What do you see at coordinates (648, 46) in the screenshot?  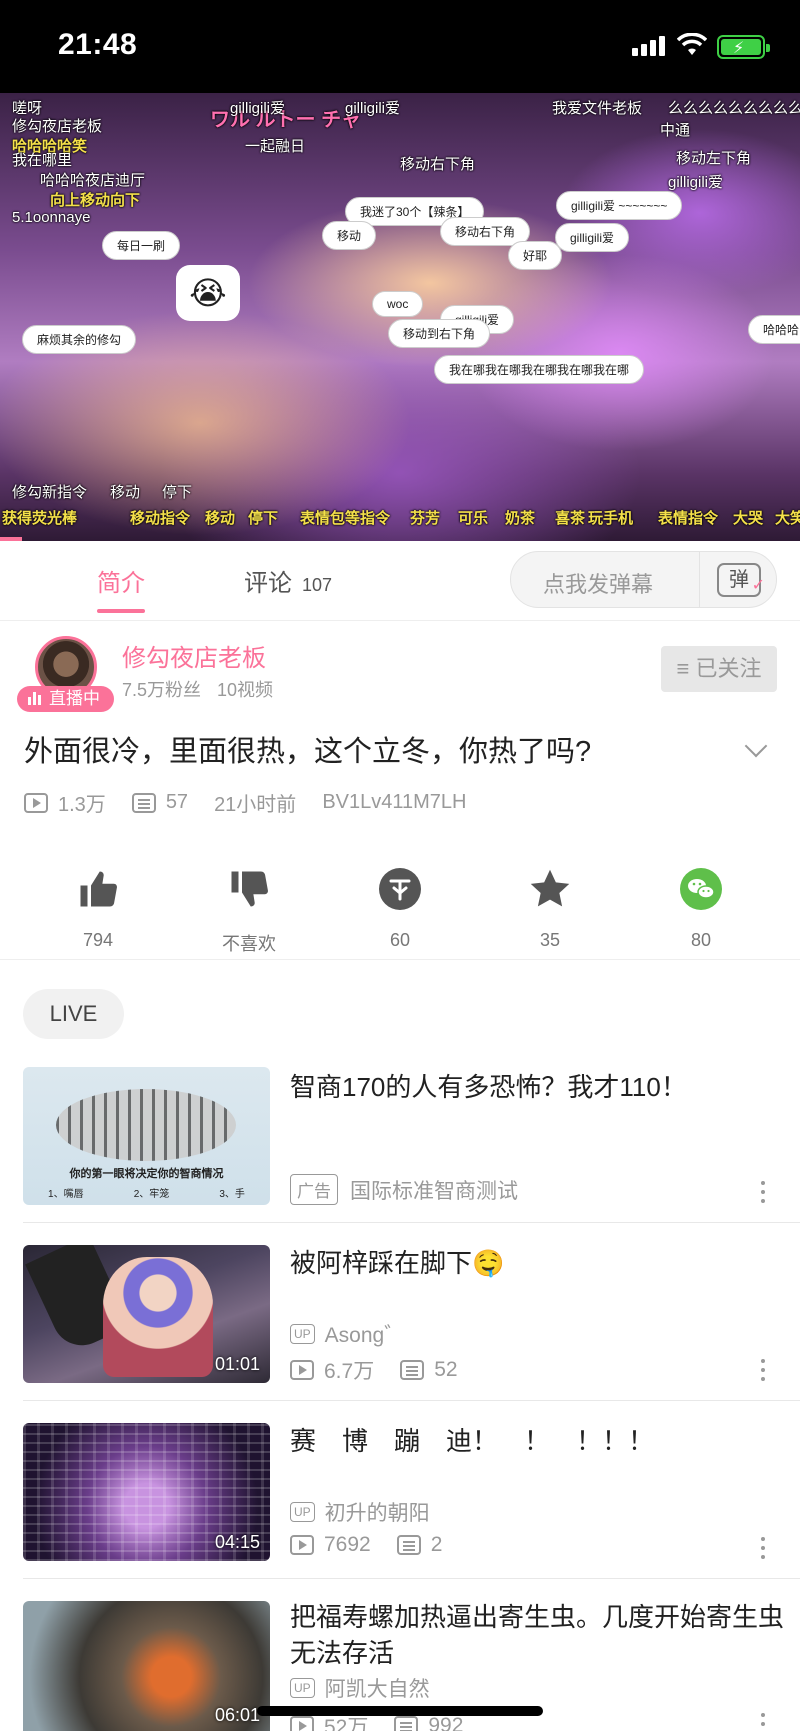 I see `cellular-signal-icon` at bounding box center [648, 46].